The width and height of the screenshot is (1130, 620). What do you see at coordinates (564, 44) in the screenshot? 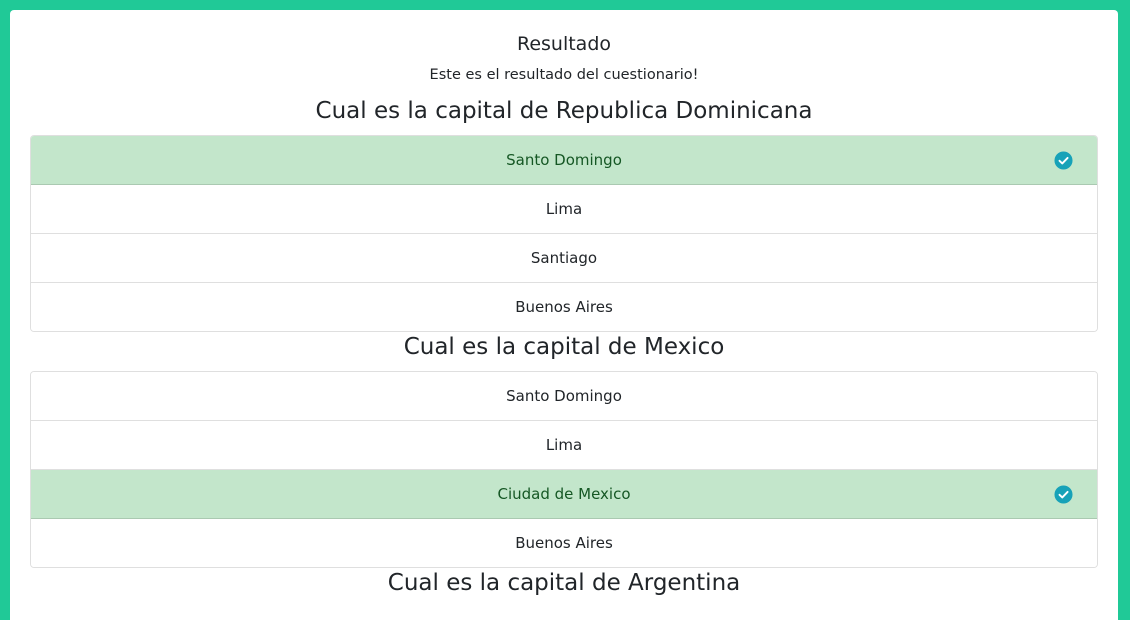
I see `card-title: Resultado` at bounding box center [564, 44].